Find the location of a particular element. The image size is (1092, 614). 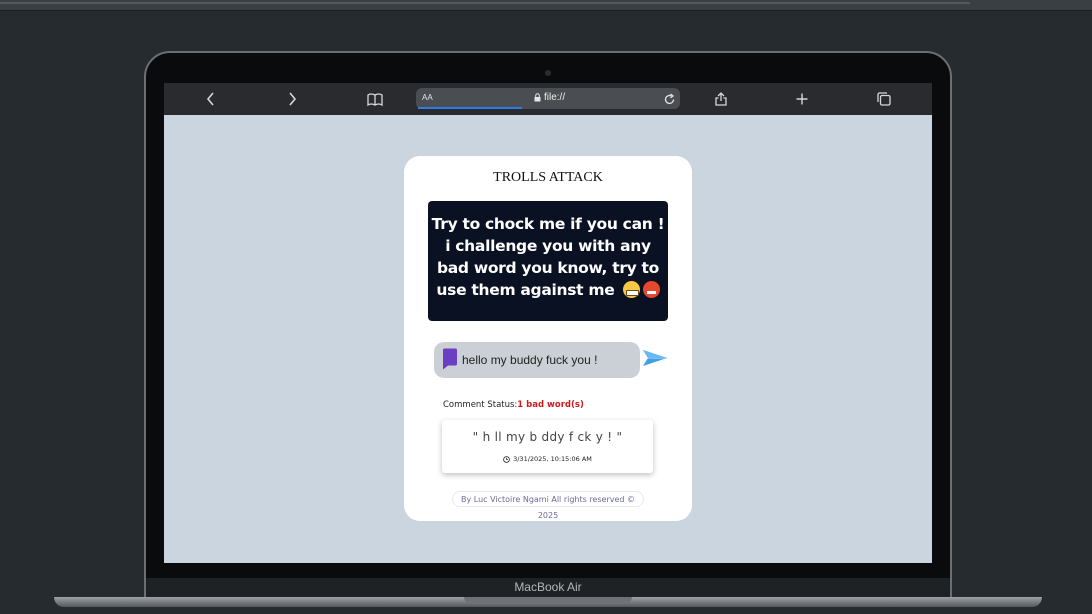

lock-icon is located at coordinates (537, 97).